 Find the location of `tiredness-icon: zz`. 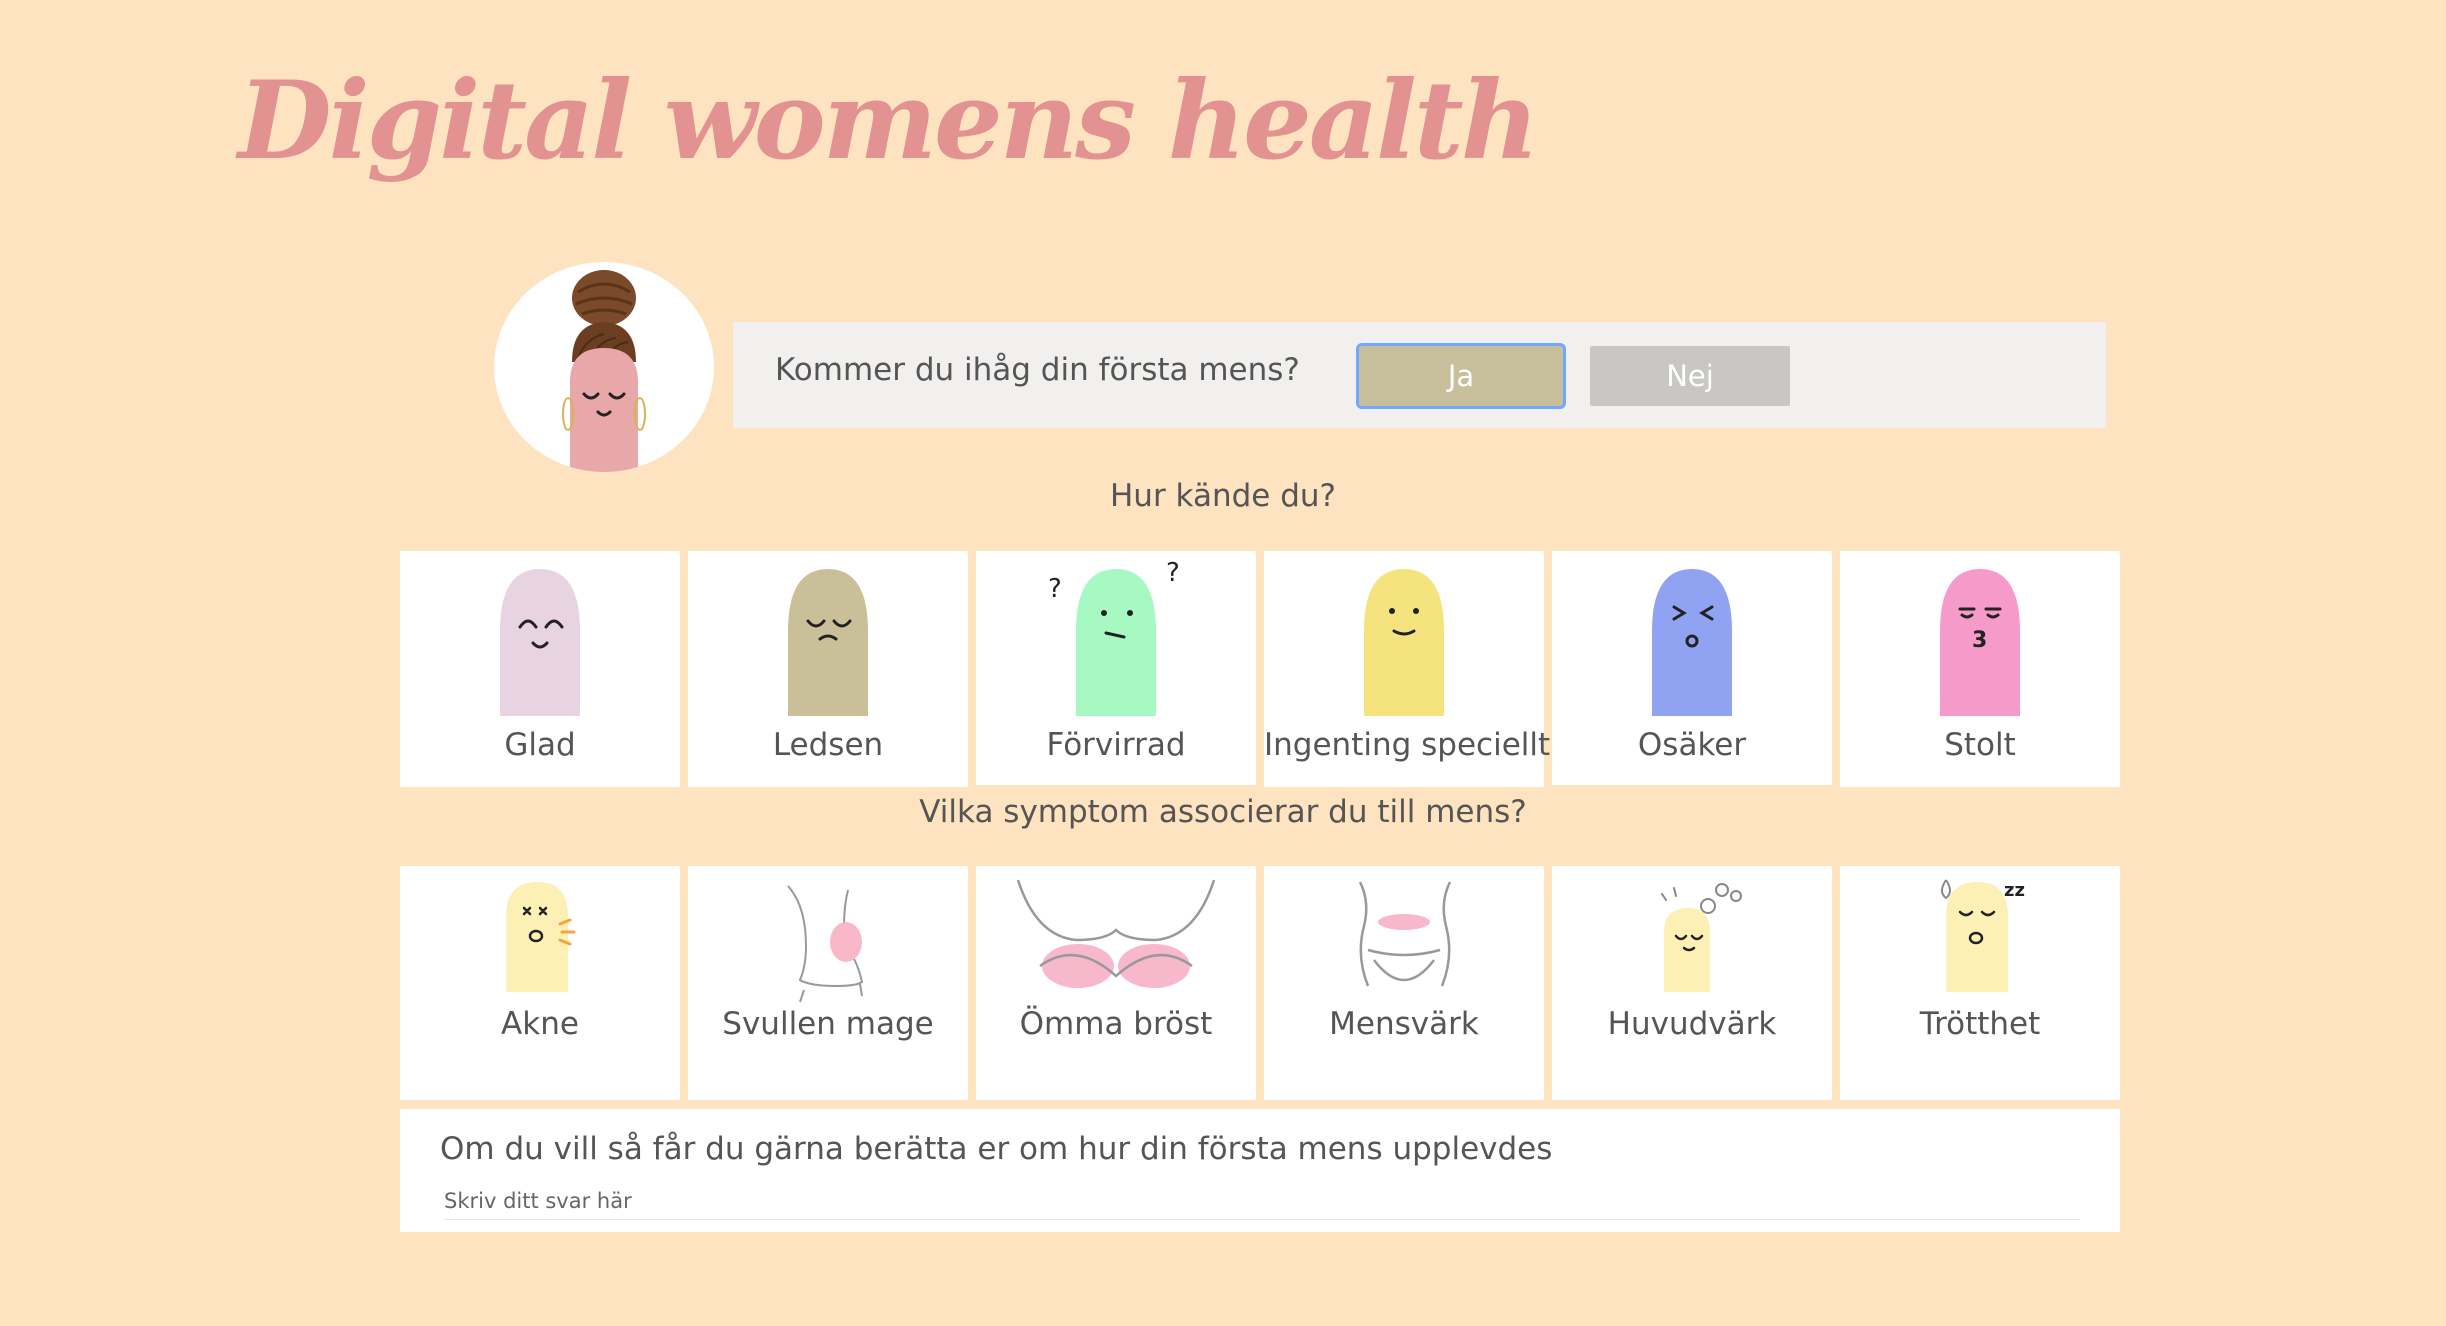

tiredness-icon: zz is located at coordinates (1983, 935).